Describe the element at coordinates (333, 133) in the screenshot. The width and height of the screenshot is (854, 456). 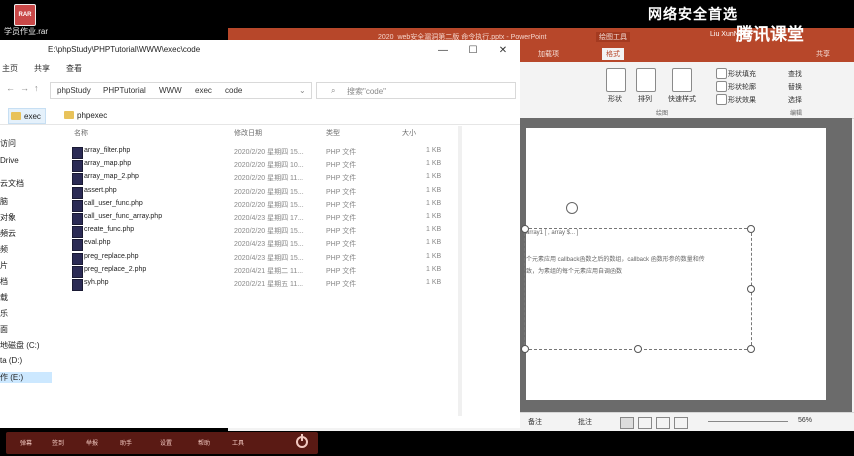
I see `column-header-type: 类型` at that location.